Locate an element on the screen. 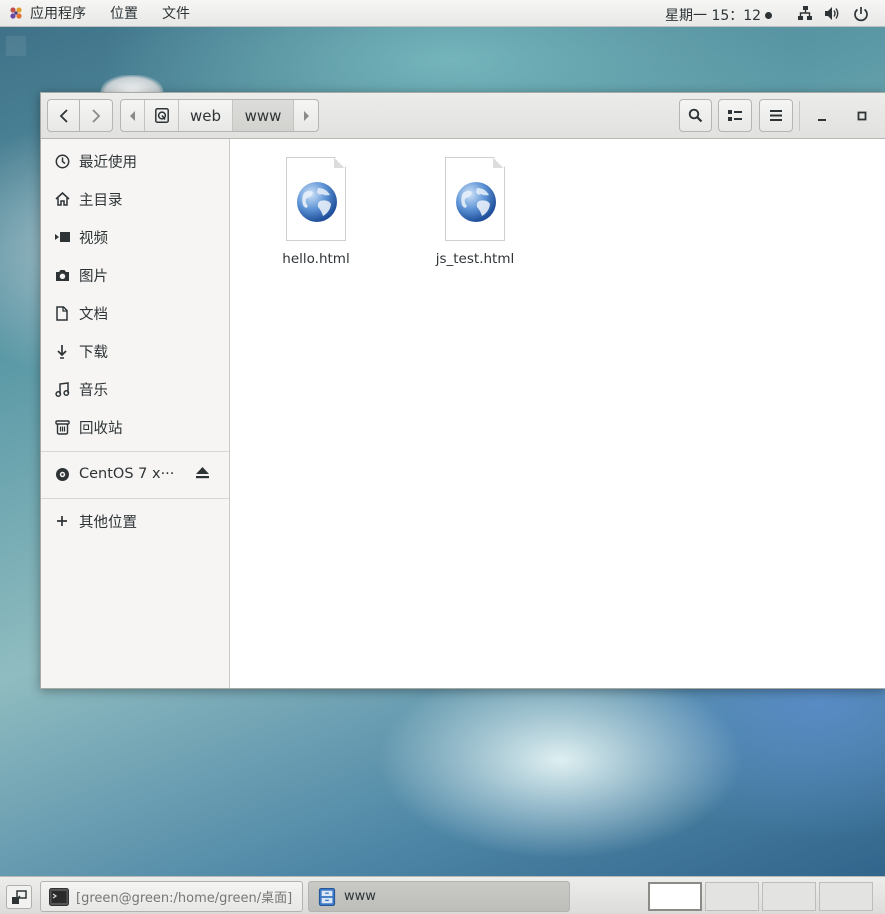 Image resolution: width=885 pixels, height=914 pixels. home-icon is located at coordinates (62, 199).